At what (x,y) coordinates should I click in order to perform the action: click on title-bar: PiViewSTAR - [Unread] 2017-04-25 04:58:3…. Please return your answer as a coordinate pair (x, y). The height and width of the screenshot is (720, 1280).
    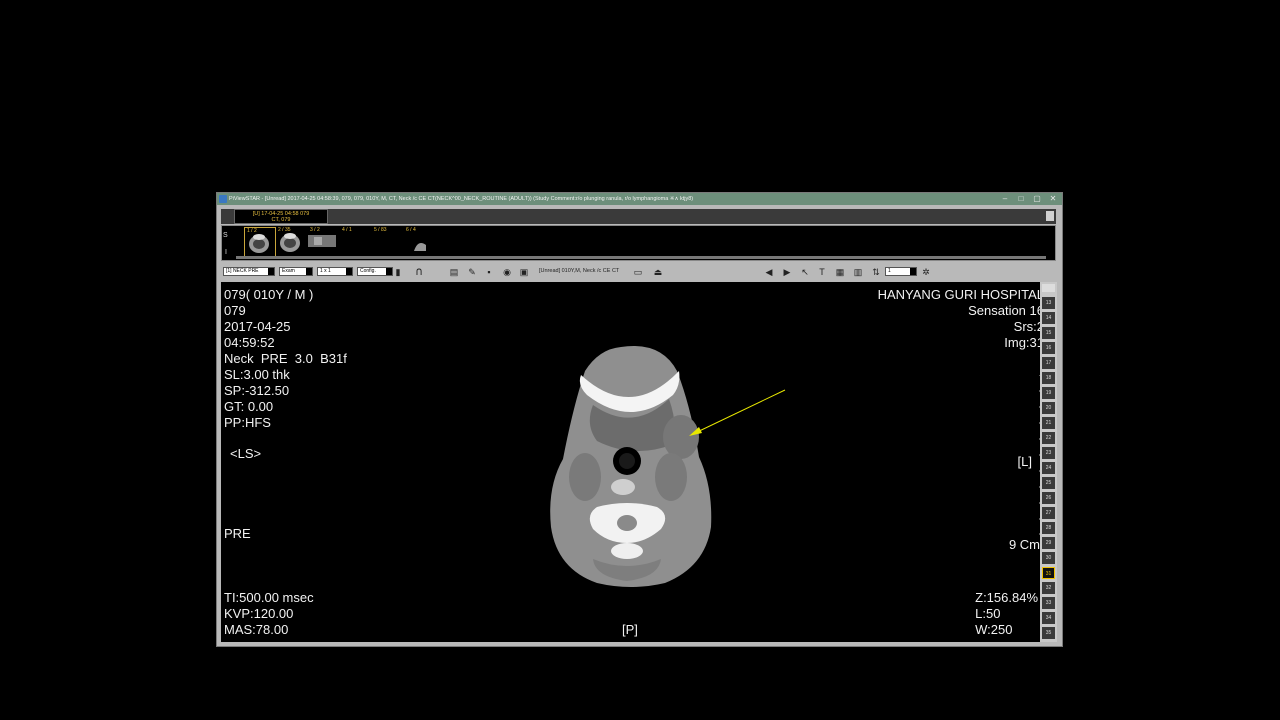
    Looking at the image, I should click on (639, 199).